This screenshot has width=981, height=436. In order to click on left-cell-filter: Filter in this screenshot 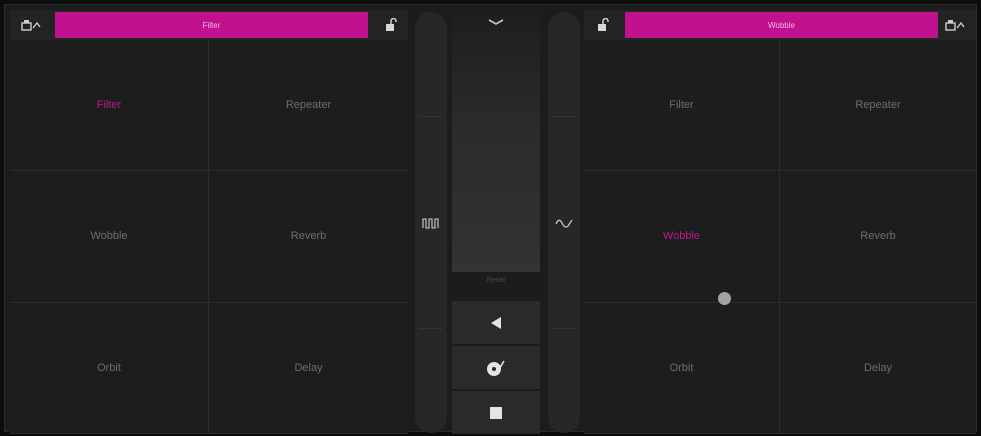, I will do `click(109, 106)`.